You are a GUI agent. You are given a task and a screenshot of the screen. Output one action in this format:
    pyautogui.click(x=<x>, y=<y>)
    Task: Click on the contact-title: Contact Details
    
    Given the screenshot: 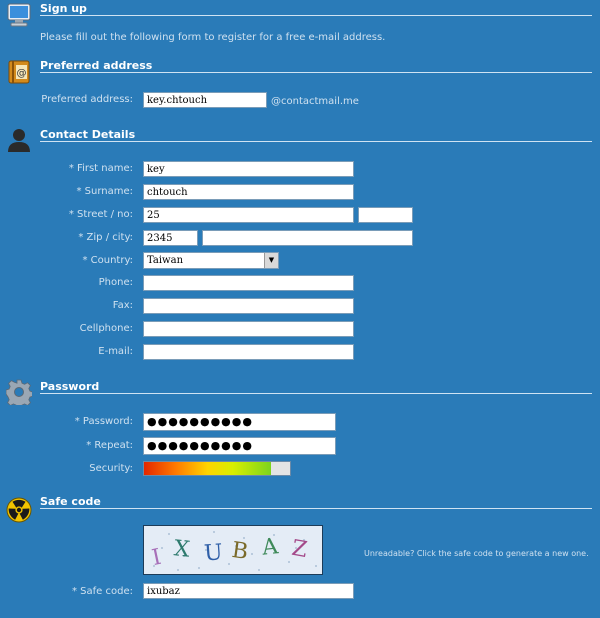 What is the action you would take?
    pyautogui.click(x=88, y=134)
    